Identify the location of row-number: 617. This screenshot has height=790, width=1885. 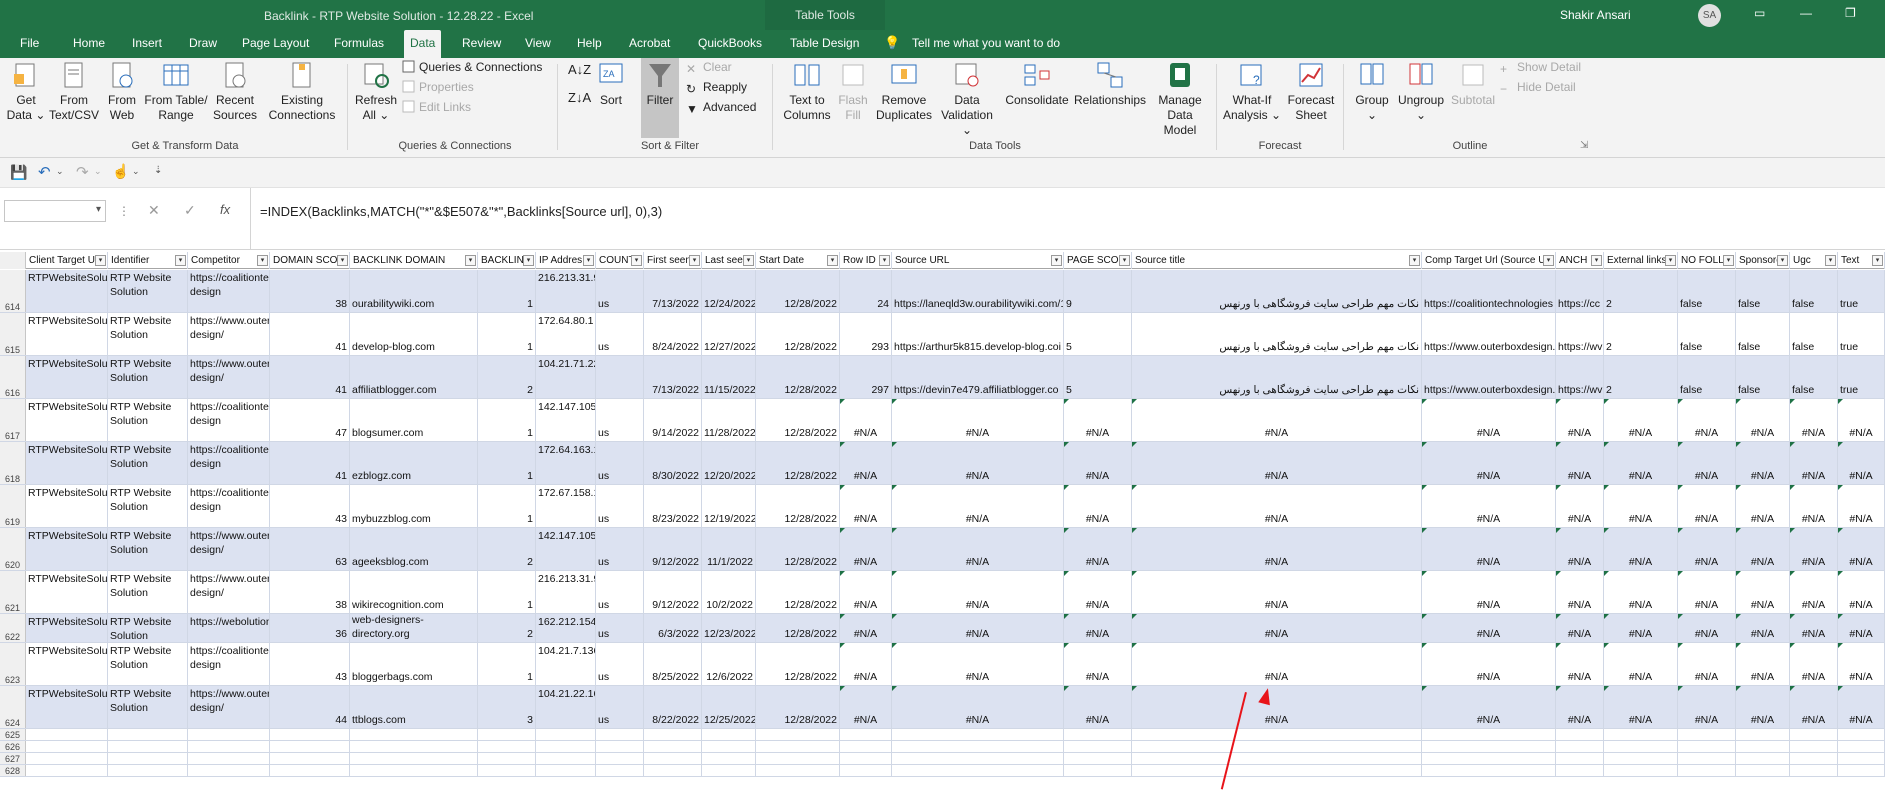
(13, 420).